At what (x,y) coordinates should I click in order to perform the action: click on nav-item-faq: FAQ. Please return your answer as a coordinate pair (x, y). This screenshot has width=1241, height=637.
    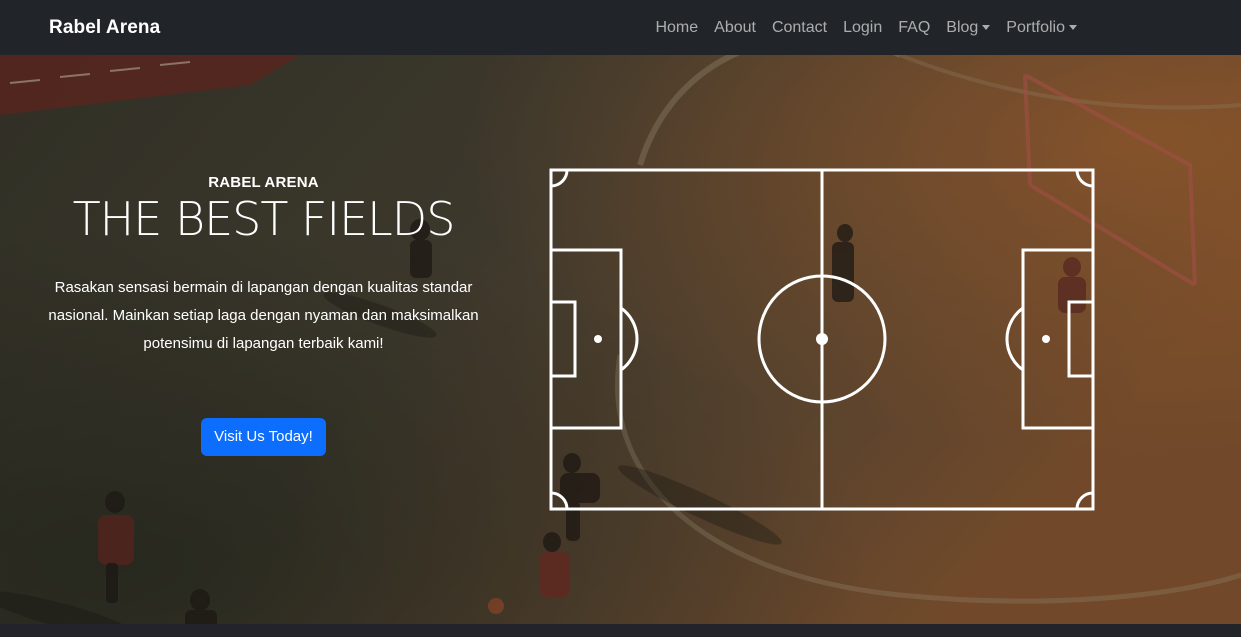
    Looking at the image, I should click on (914, 27).